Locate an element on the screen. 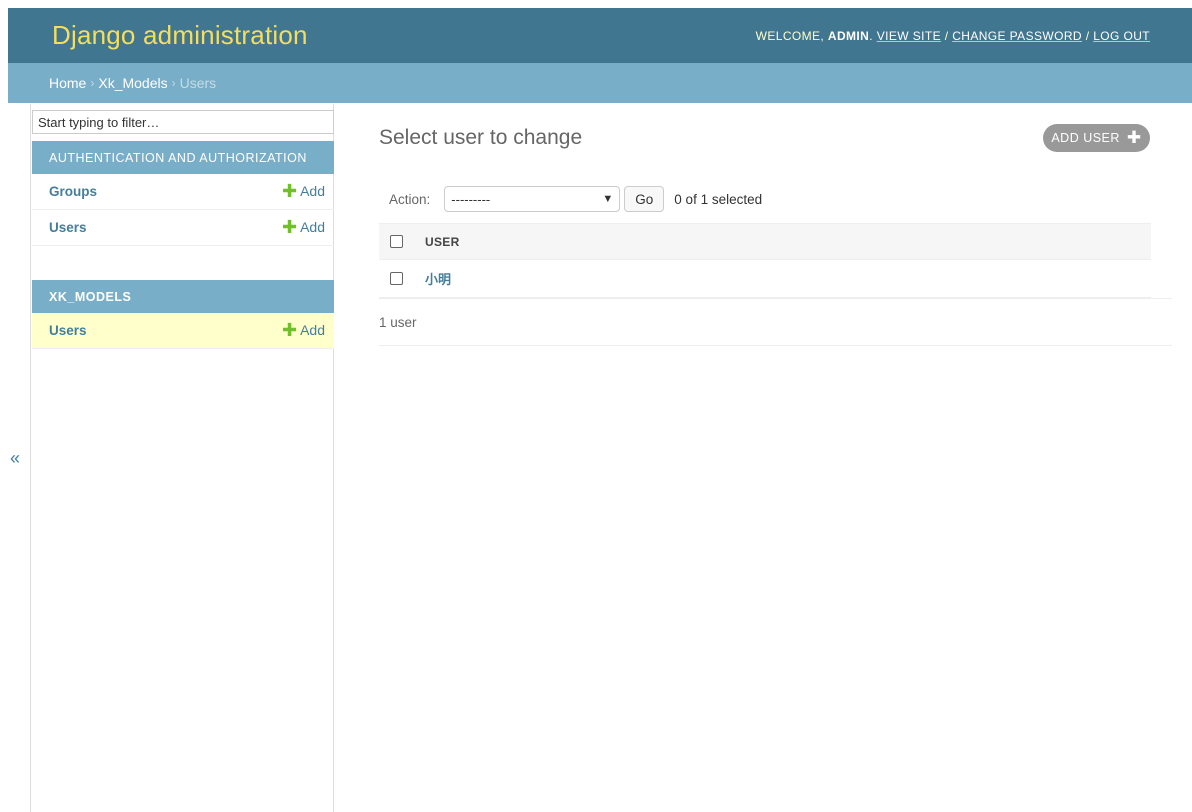 The width and height of the screenshot is (1192, 812). row-checkbox is located at coordinates (396, 278).